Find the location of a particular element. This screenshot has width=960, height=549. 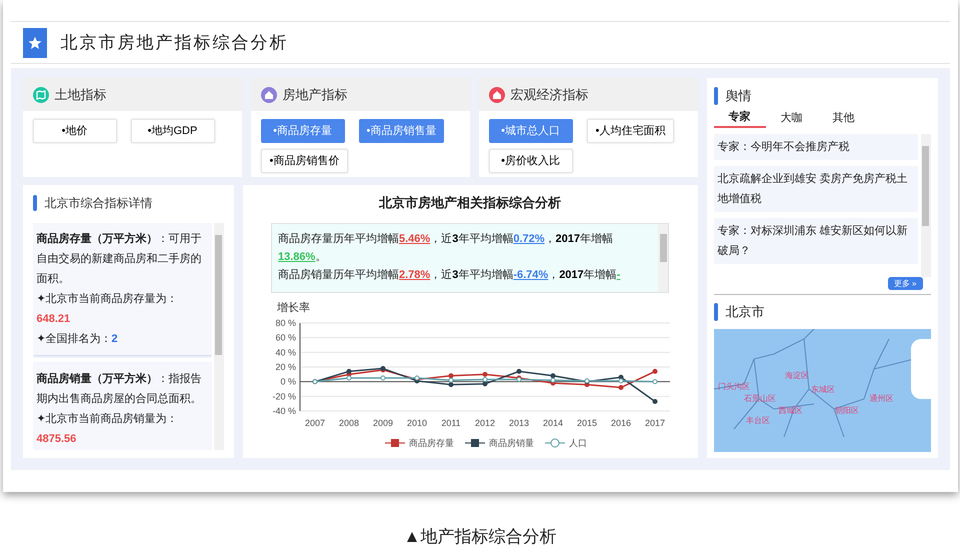

legend-label: 商品房销量 is located at coordinates (511, 443).